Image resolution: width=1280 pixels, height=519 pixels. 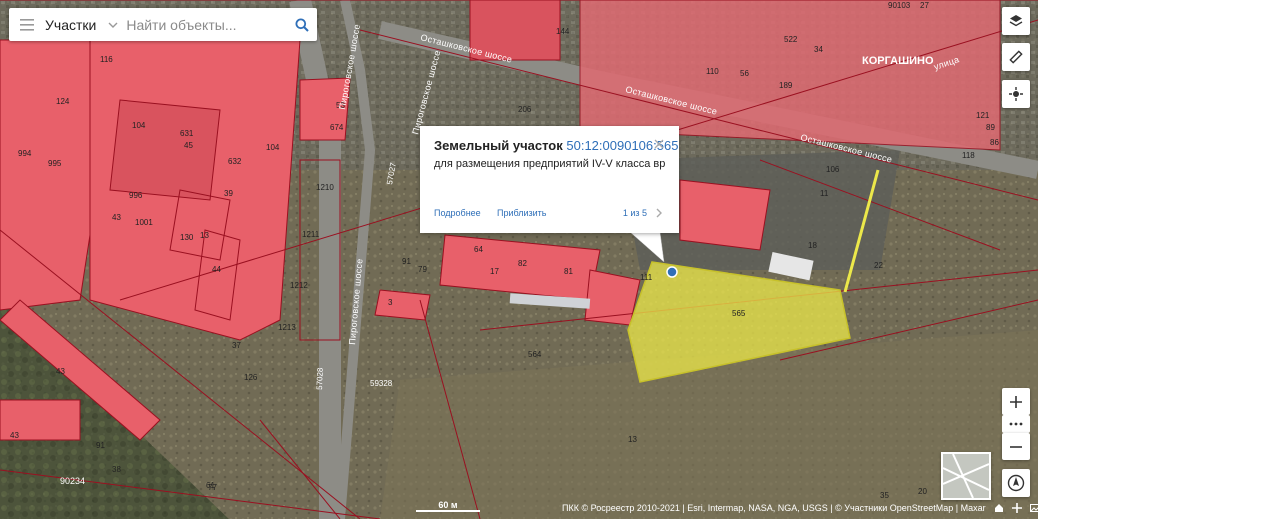 I want to click on compass-icon, so click(x=1016, y=483).